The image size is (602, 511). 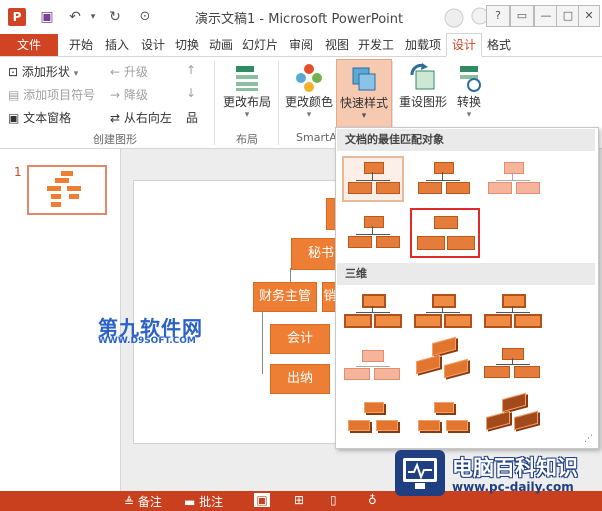 What do you see at coordinates (513, 179) in the screenshot?
I see `style-subtle-effect` at bounding box center [513, 179].